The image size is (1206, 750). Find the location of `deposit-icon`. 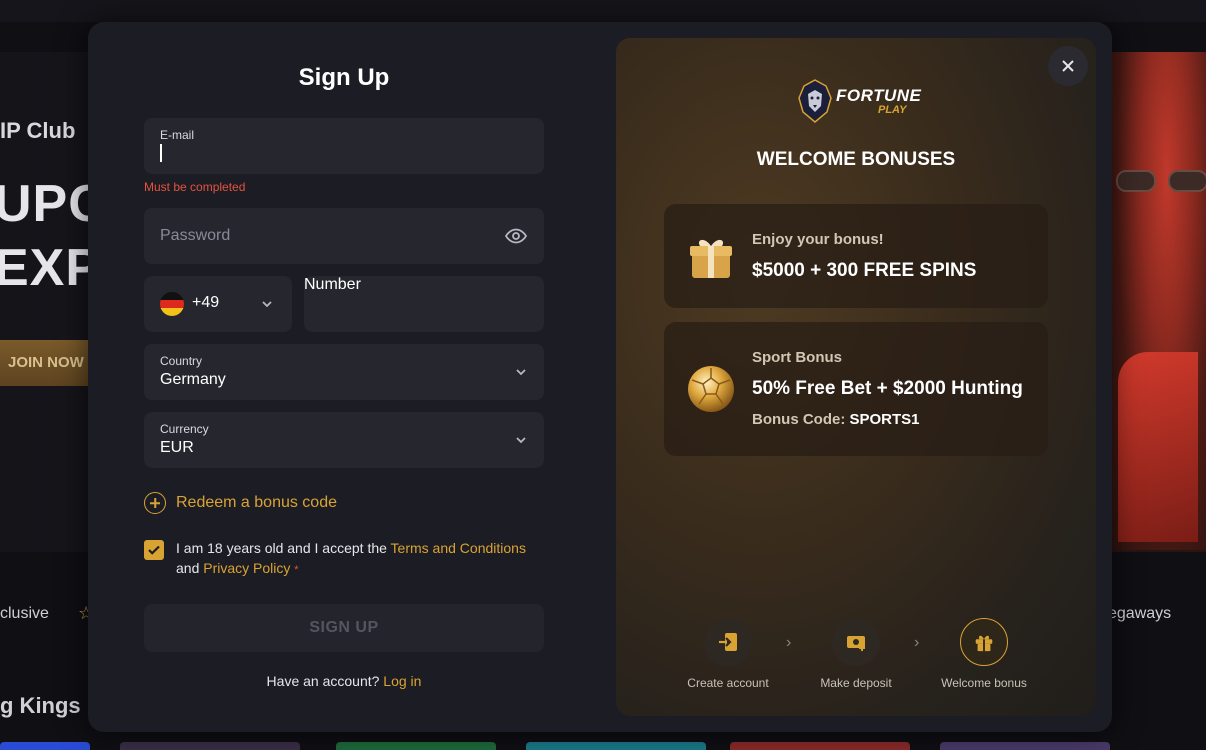

deposit-icon is located at coordinates (856, 643).